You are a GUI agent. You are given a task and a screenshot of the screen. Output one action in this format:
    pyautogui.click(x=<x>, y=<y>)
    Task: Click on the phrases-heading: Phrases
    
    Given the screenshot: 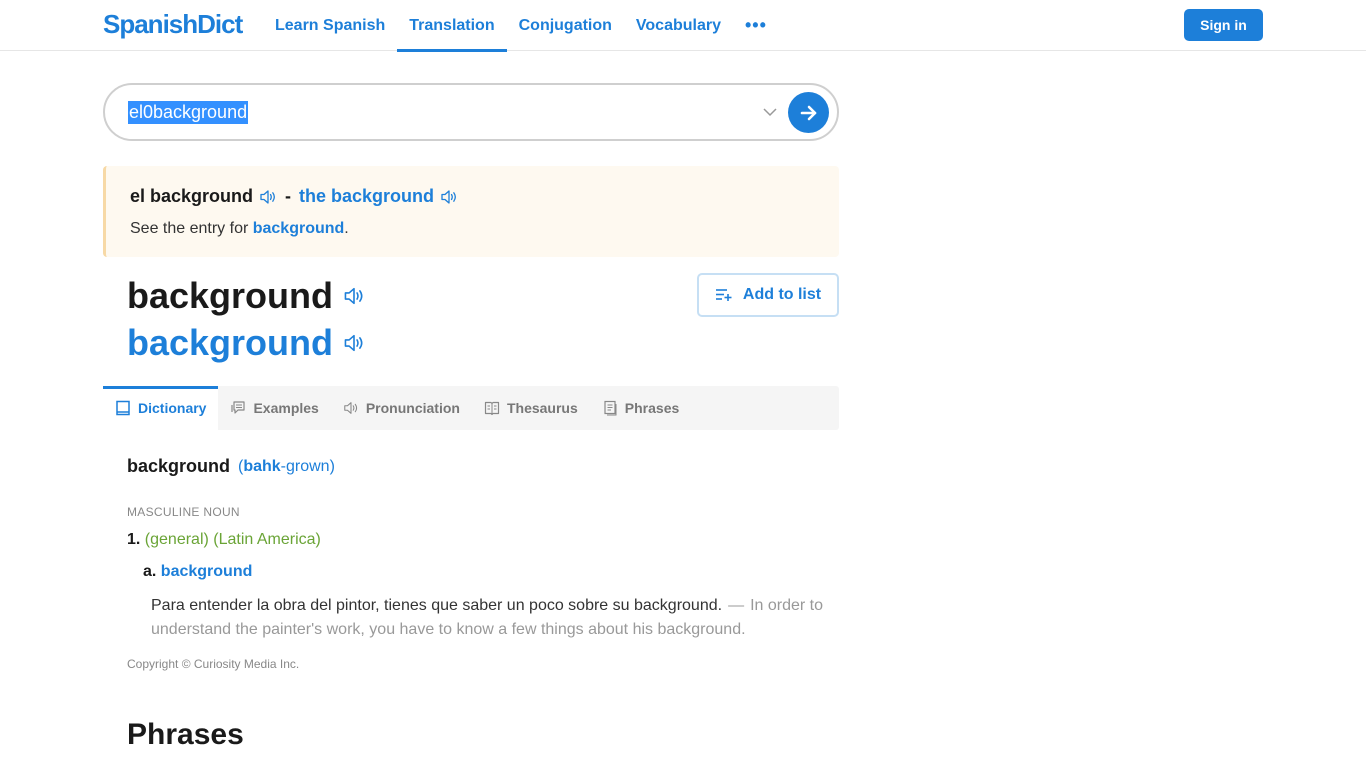 What is the action you would take?
    pyautogui.click(x=185, y=734)
    